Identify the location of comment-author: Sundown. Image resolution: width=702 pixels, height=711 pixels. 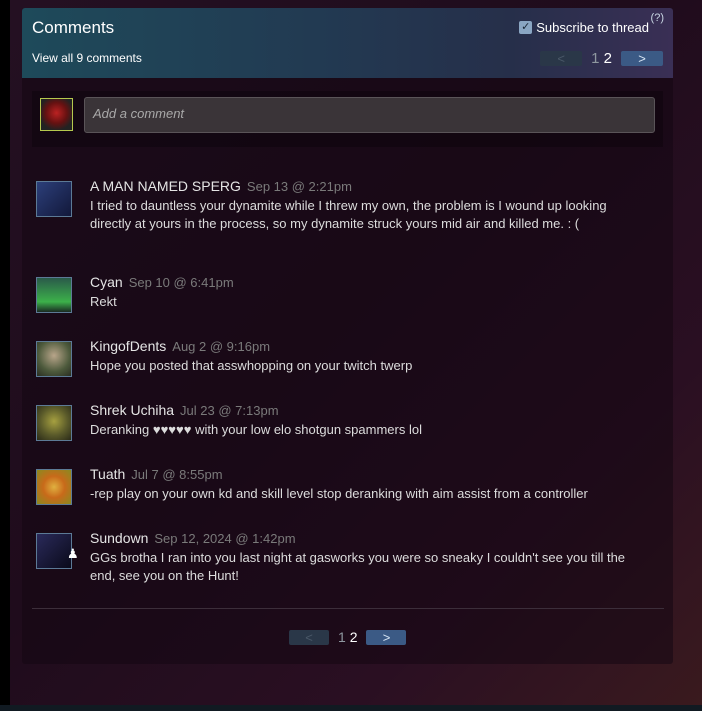
(119, 538).